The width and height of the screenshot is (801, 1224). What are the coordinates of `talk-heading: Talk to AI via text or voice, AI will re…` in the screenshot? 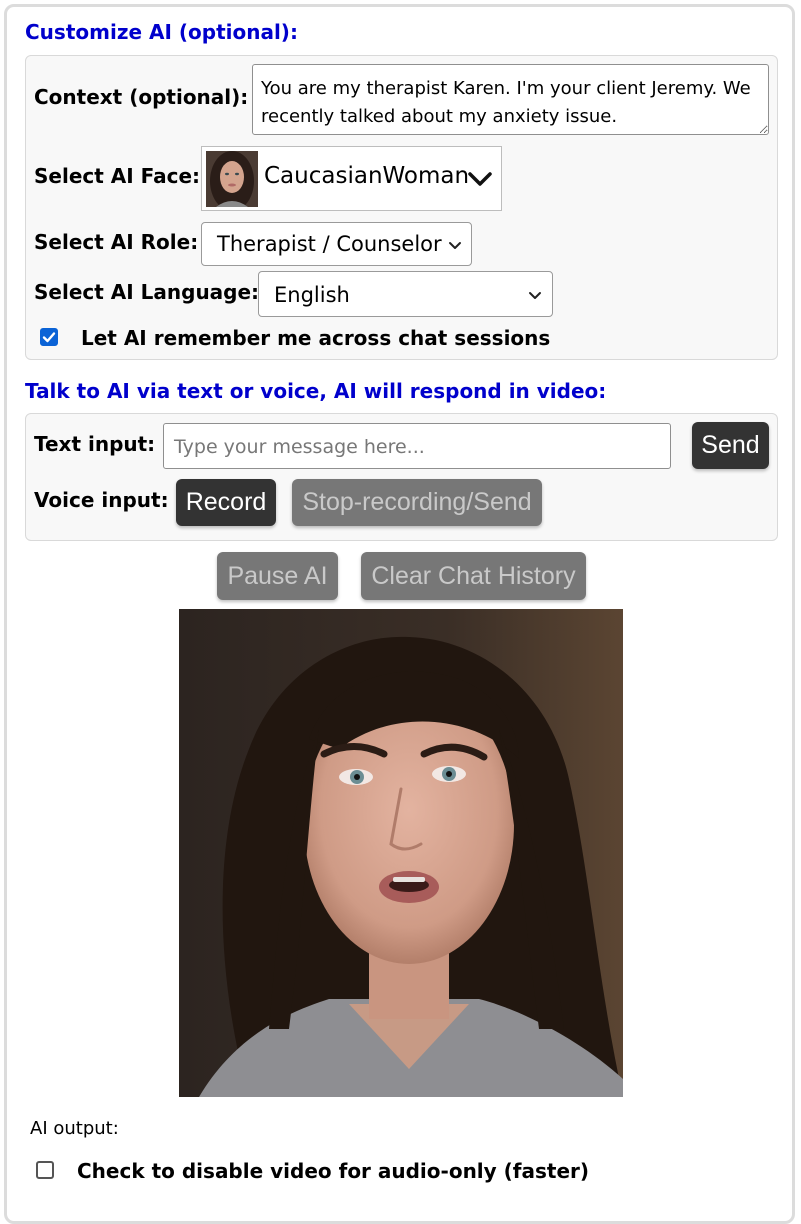 It's located at (316, 391).